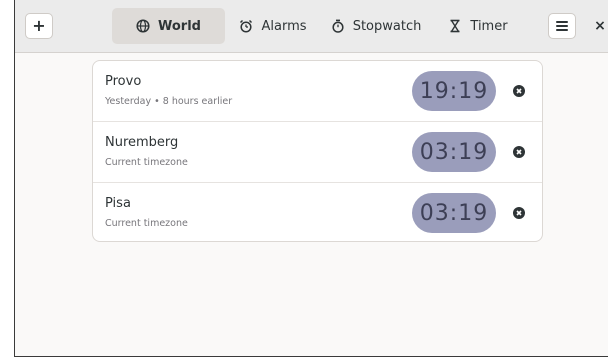 Image resolution: width=608 pixels, height=360 pixels. What do you see at coordinates (454, 91) in the screenshot?
I see `clock-time: 19:19` at bounding box center [454, 91].